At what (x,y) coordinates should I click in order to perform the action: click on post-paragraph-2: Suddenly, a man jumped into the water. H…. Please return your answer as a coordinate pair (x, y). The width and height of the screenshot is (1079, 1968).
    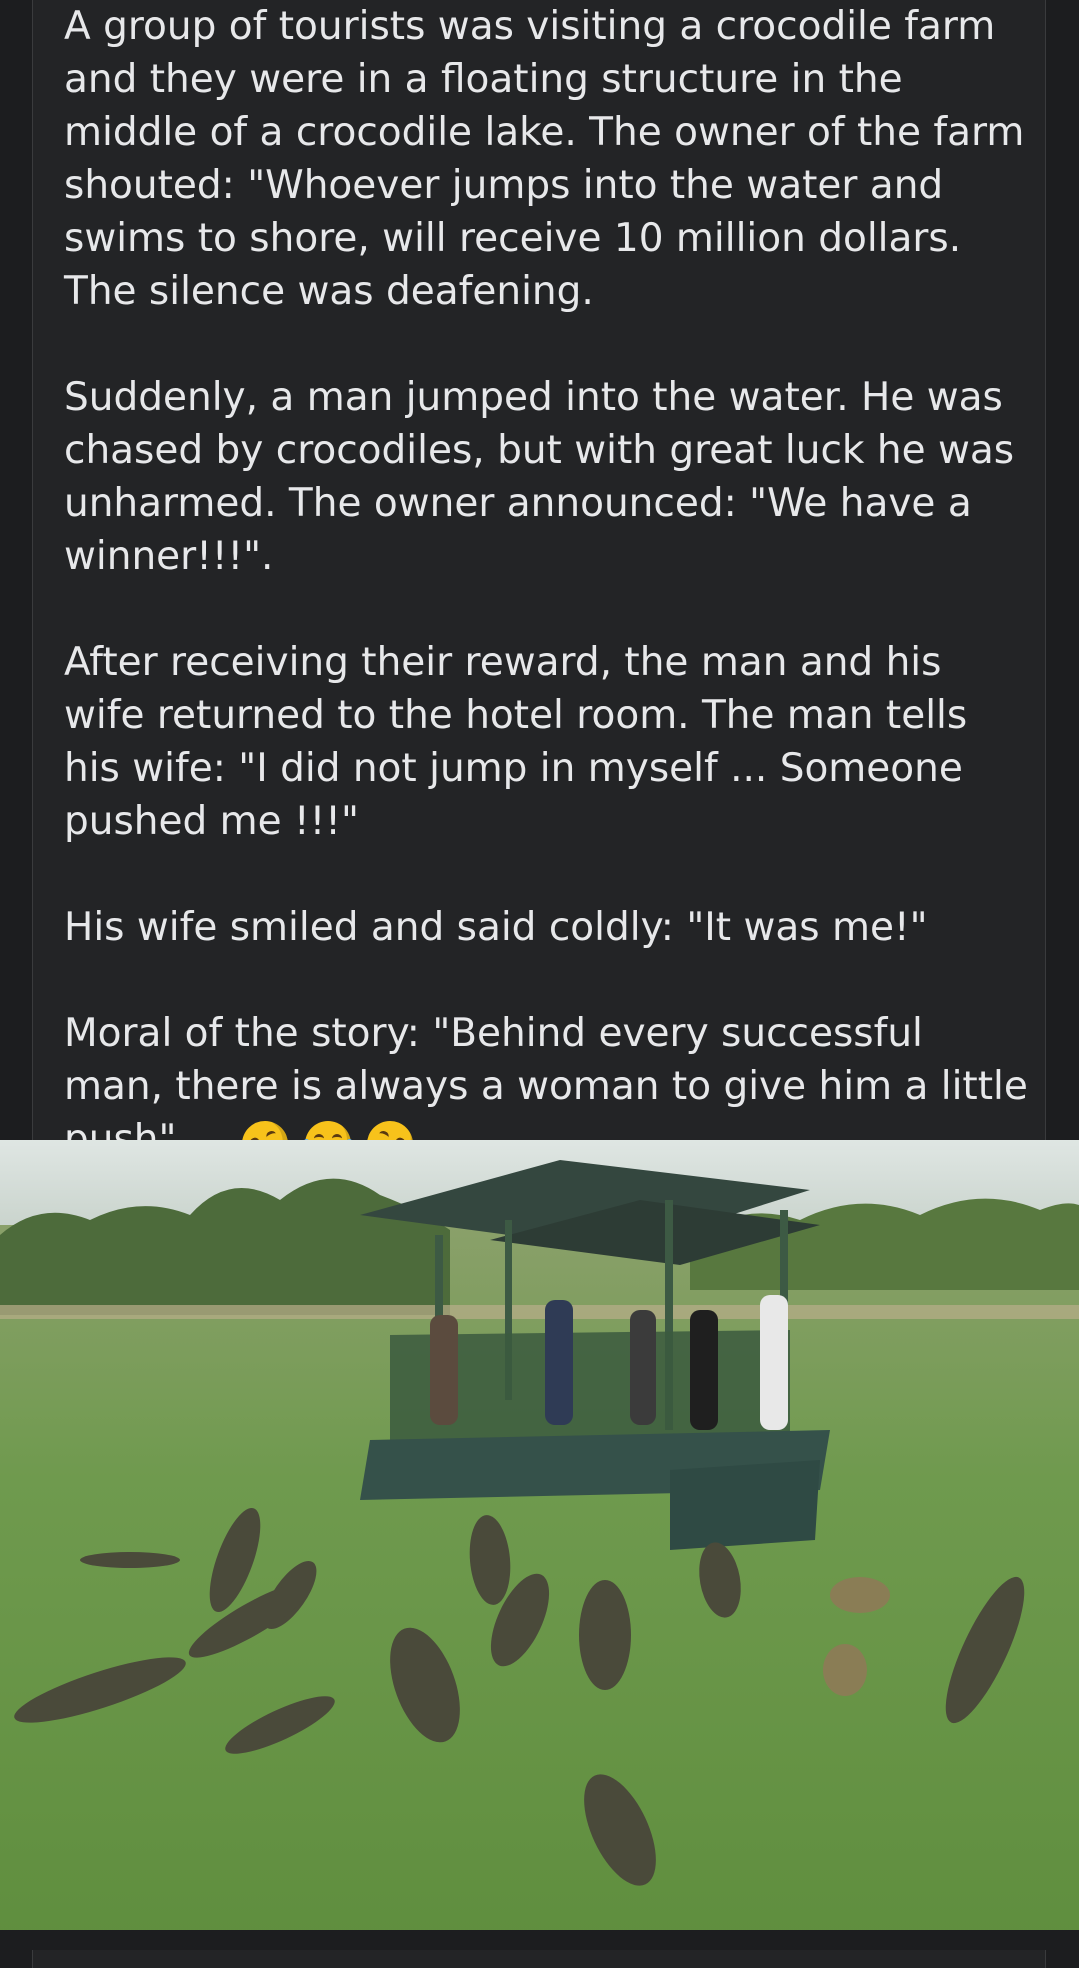
    Looking at the image, I should click on (539, 477).